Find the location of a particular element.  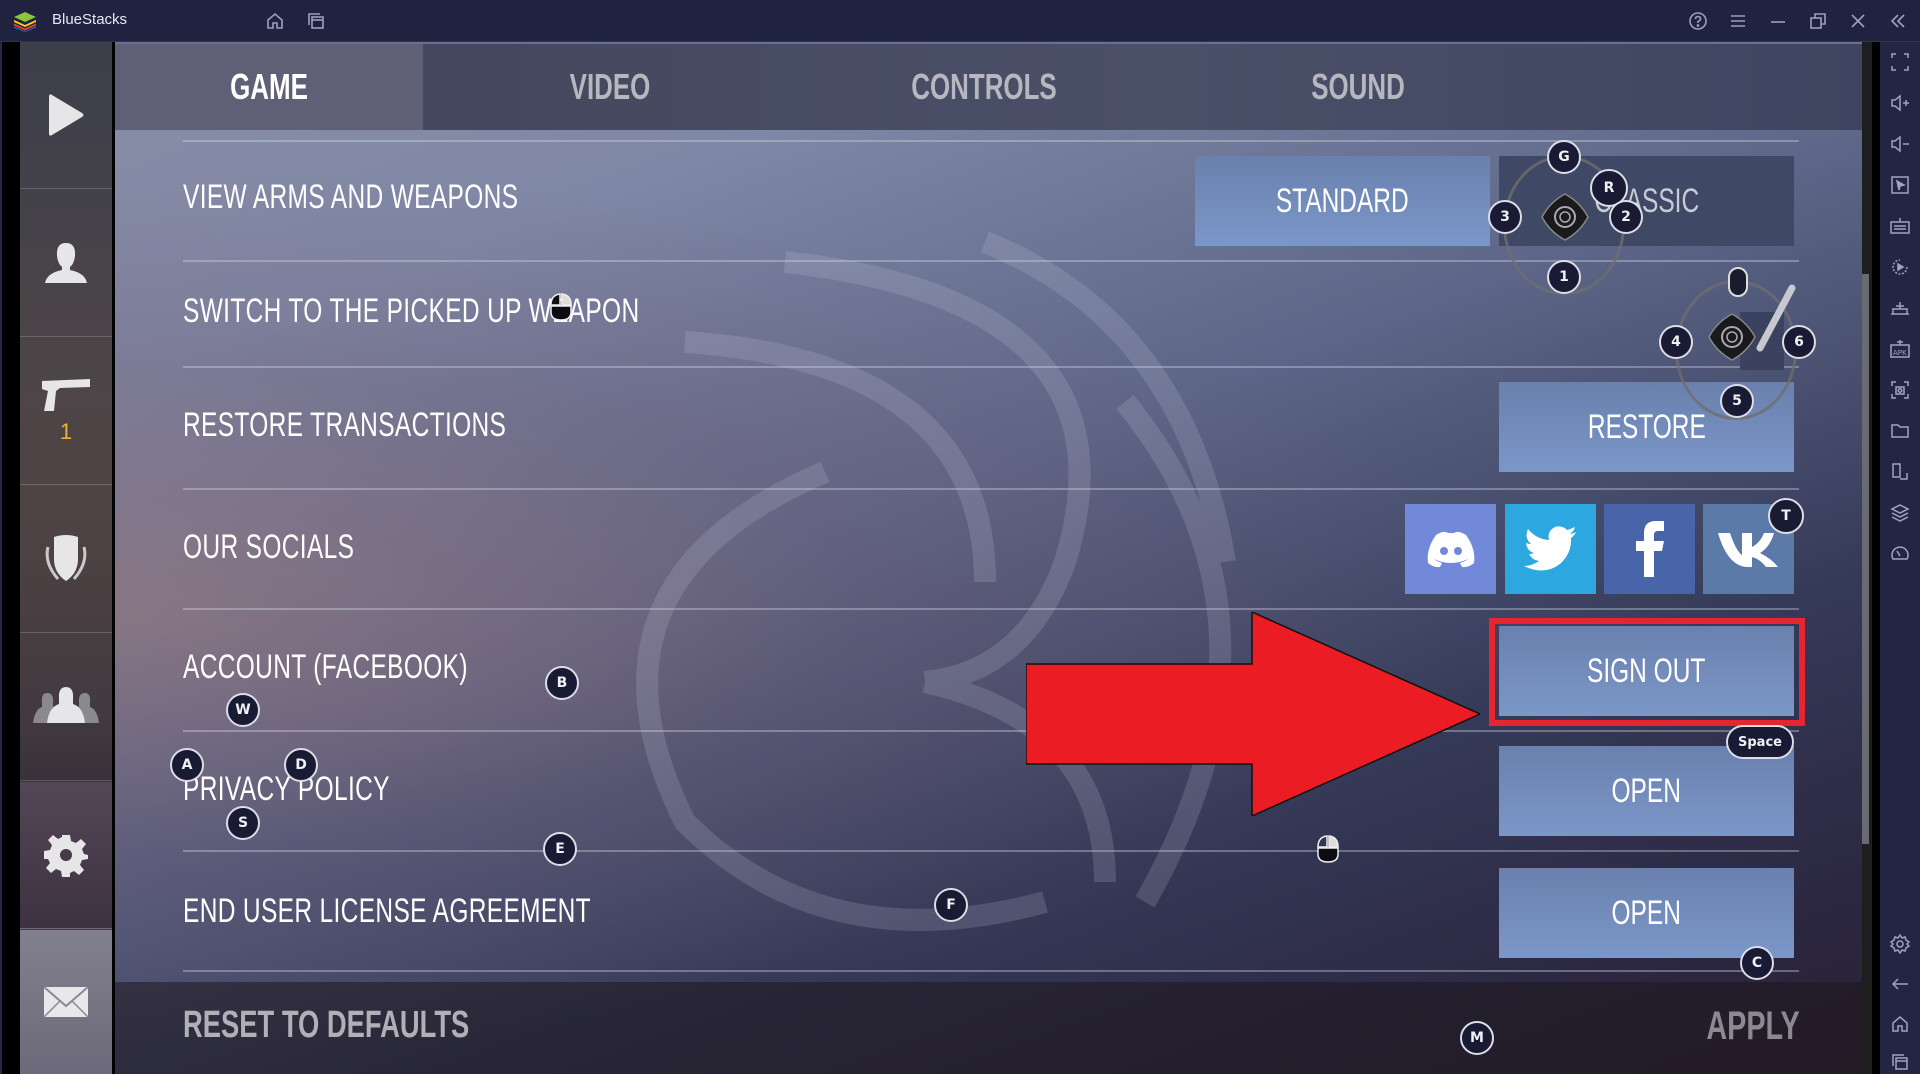

standard-option-button: STANDARD is located at coordinates (1342, 201).